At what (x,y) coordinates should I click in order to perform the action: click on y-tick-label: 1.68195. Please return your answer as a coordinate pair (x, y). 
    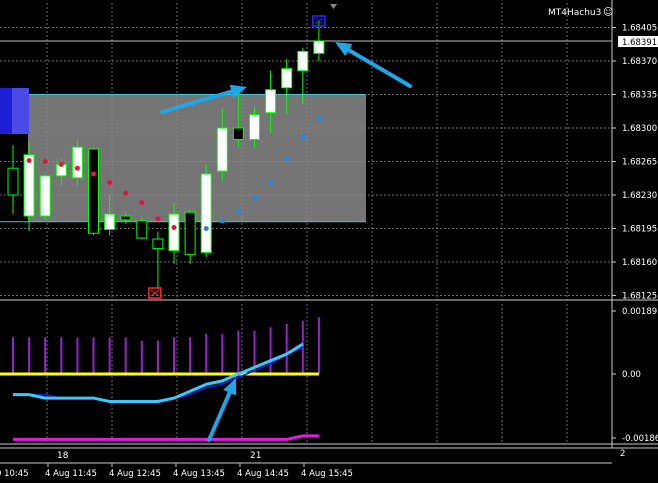
    Looking at the image, I should click on (639, 230).